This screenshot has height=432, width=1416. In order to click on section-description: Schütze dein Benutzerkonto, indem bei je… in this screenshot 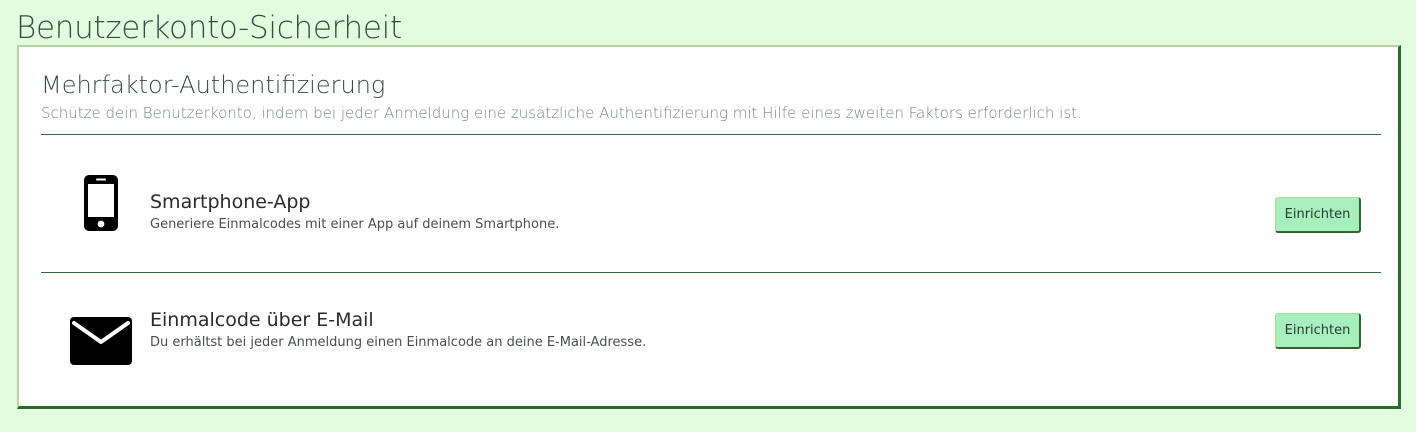, I will do `click(561, 113)`.